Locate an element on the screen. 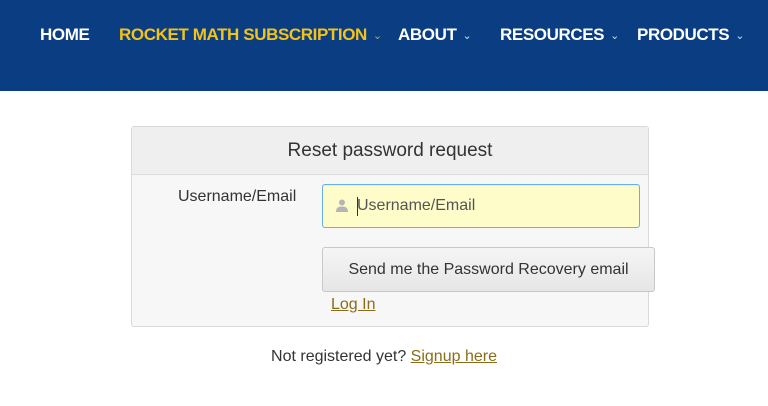 The height and width of the screenshot is (406, 768). nav-item-resources: RESOURCES ⌄ is located at coordinates (559, 35).